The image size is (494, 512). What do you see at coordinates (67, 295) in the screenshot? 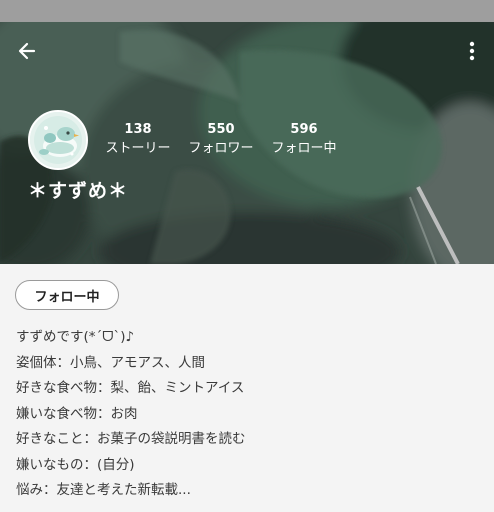
I see `following-button: フォロー中` at bounding box center [67, 295].